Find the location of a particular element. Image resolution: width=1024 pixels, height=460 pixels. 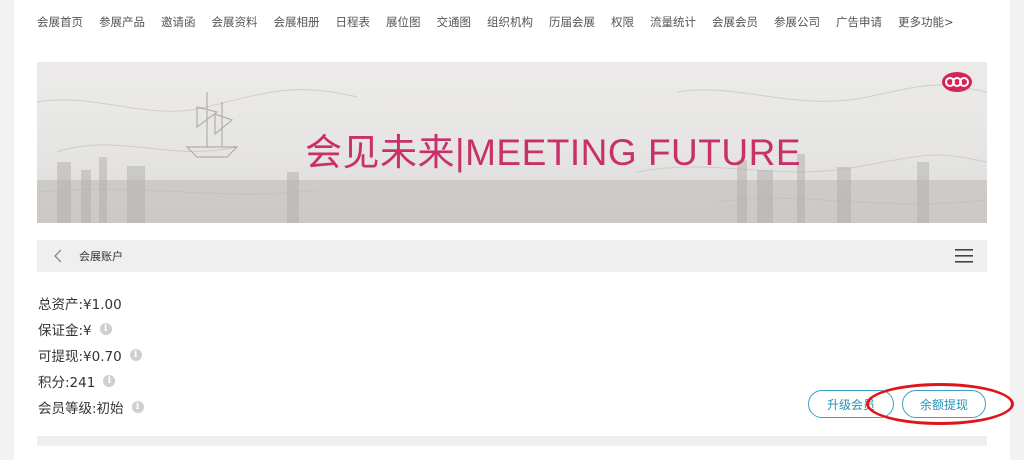

nav-item-traffic-stats: 流量统计 is located at coordinates (673, 22).